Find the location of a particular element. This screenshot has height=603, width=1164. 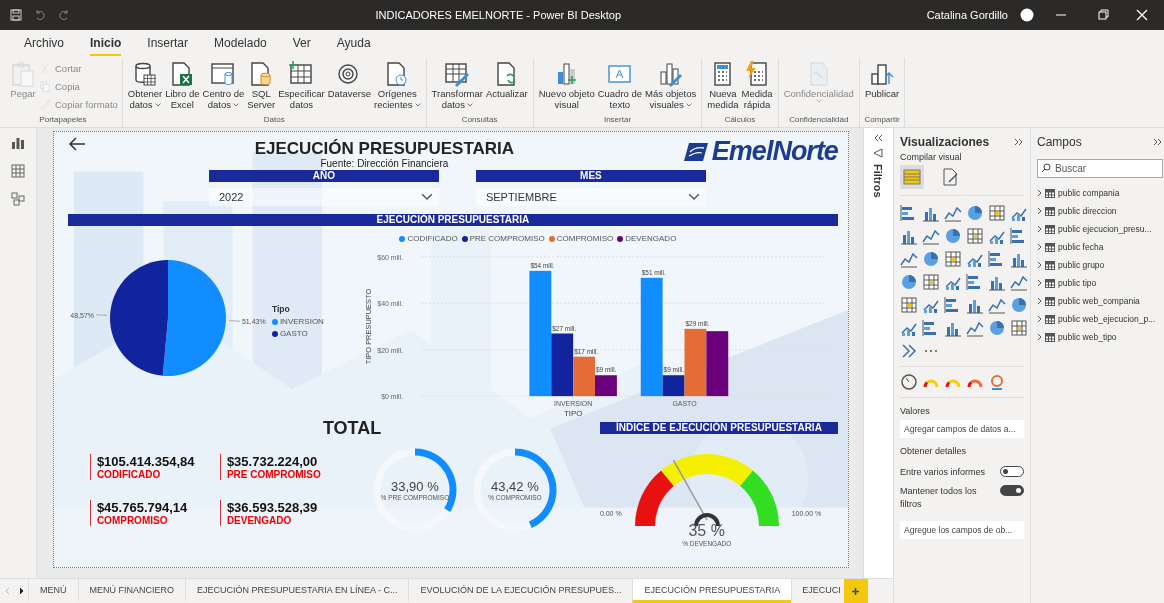

search-field: Buscar is located at coordinates (1100, 168).